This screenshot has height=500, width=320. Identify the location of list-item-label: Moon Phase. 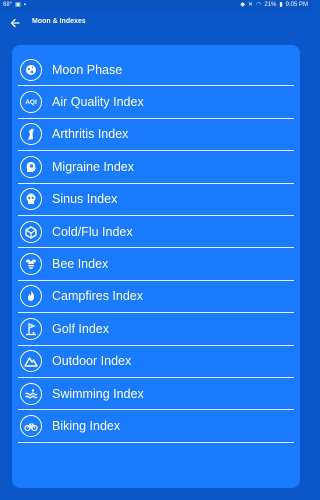
(87, 69).